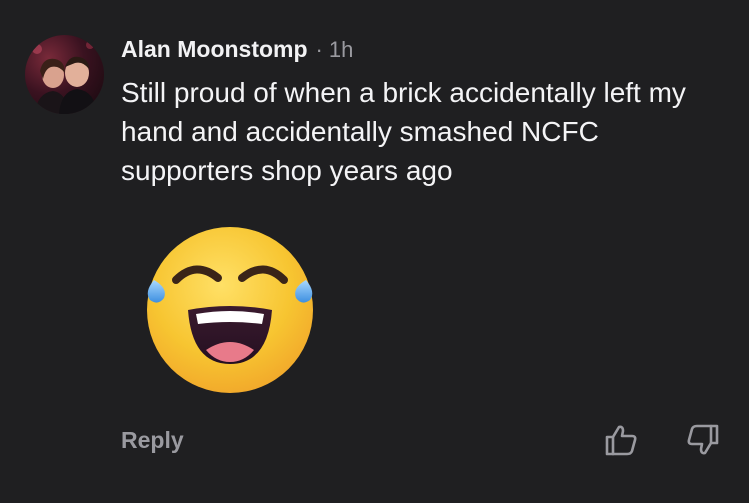 The image size is (749, 503). Describe the element at coordinates (214, 49) in the screenshot. I see `author-name: Alan Moonstomp` at that location.